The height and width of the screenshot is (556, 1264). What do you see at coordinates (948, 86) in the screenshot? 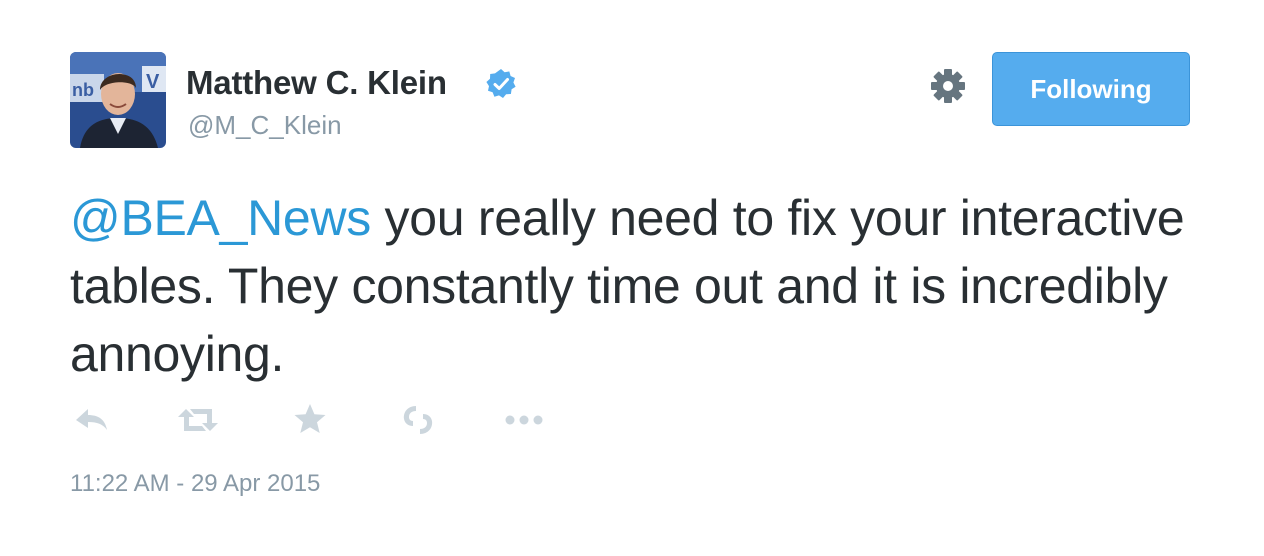
I see `gear-icon` at bounding box center [948, 86].